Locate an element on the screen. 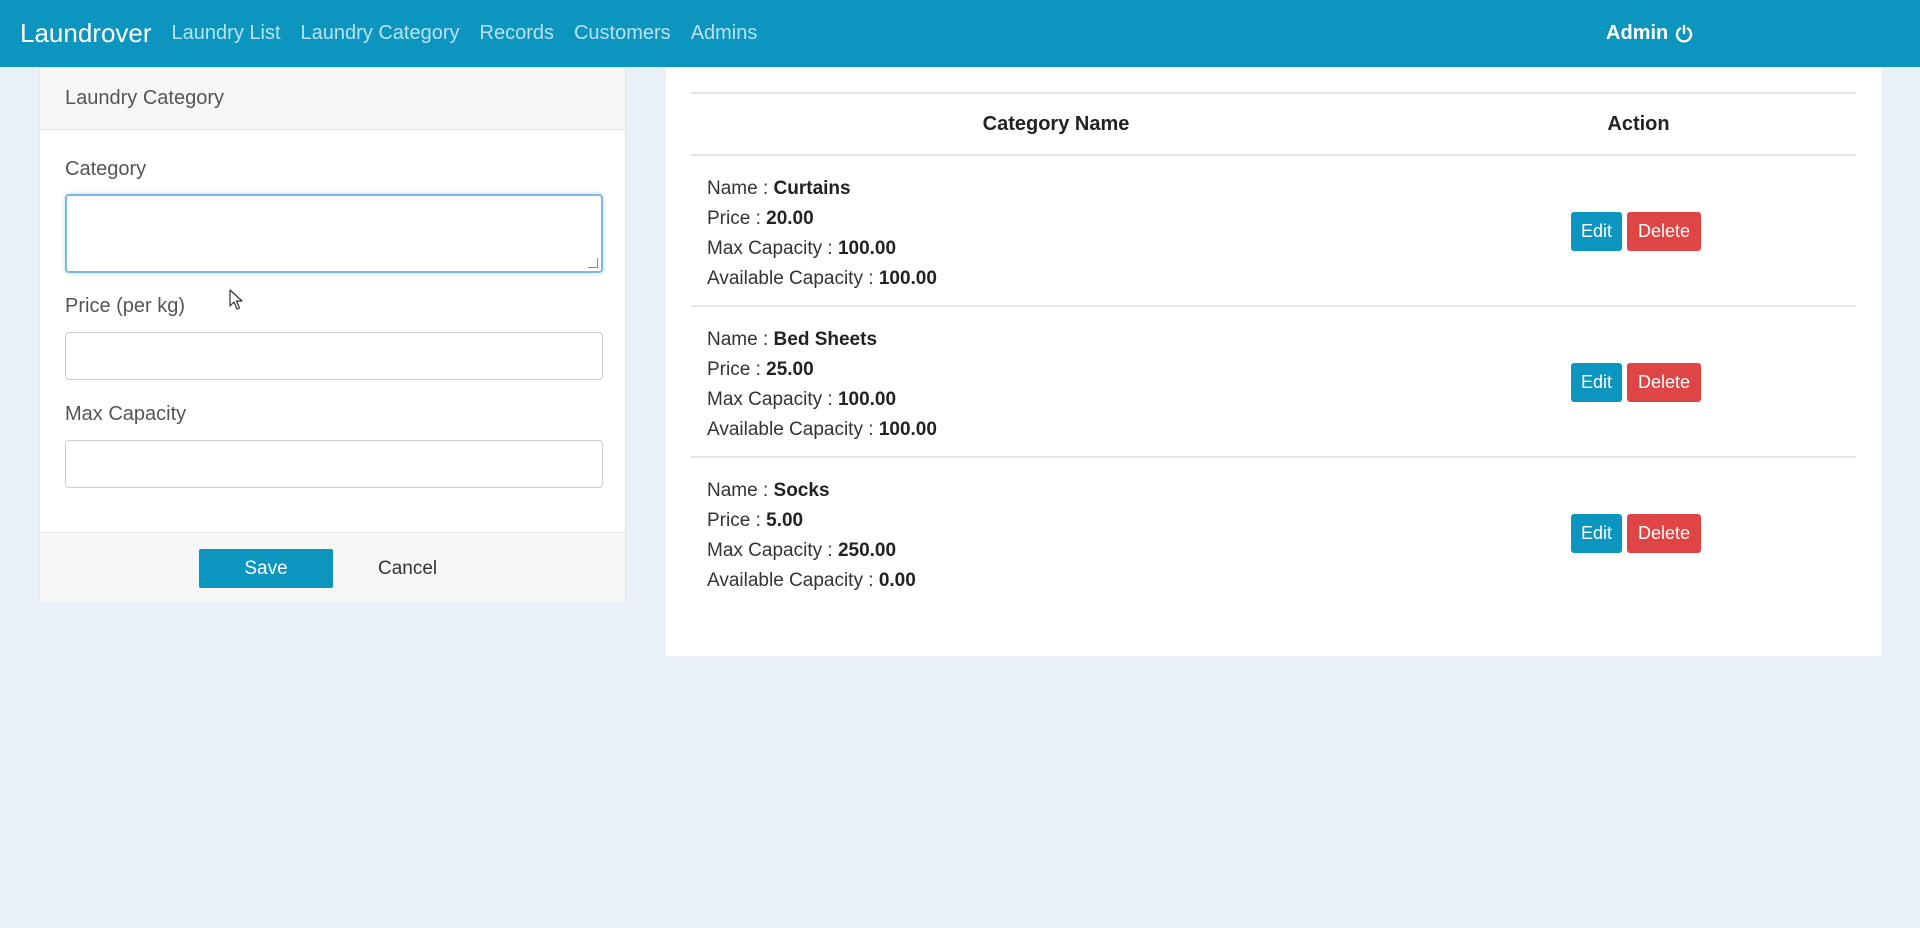 The width and height of the screenshot is (1920, 928). table-header: Category Name Action is located at coordinates (1273, 125).